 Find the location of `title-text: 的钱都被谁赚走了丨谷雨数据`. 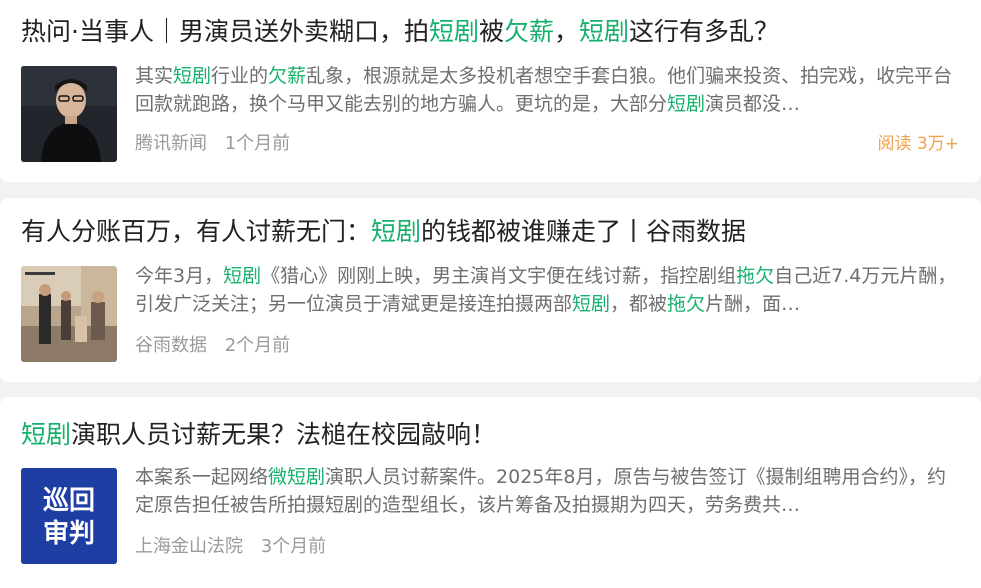

title-text: 的钱都被谁赚走了丨谷雨数据 is located at coordinates (584, 231).